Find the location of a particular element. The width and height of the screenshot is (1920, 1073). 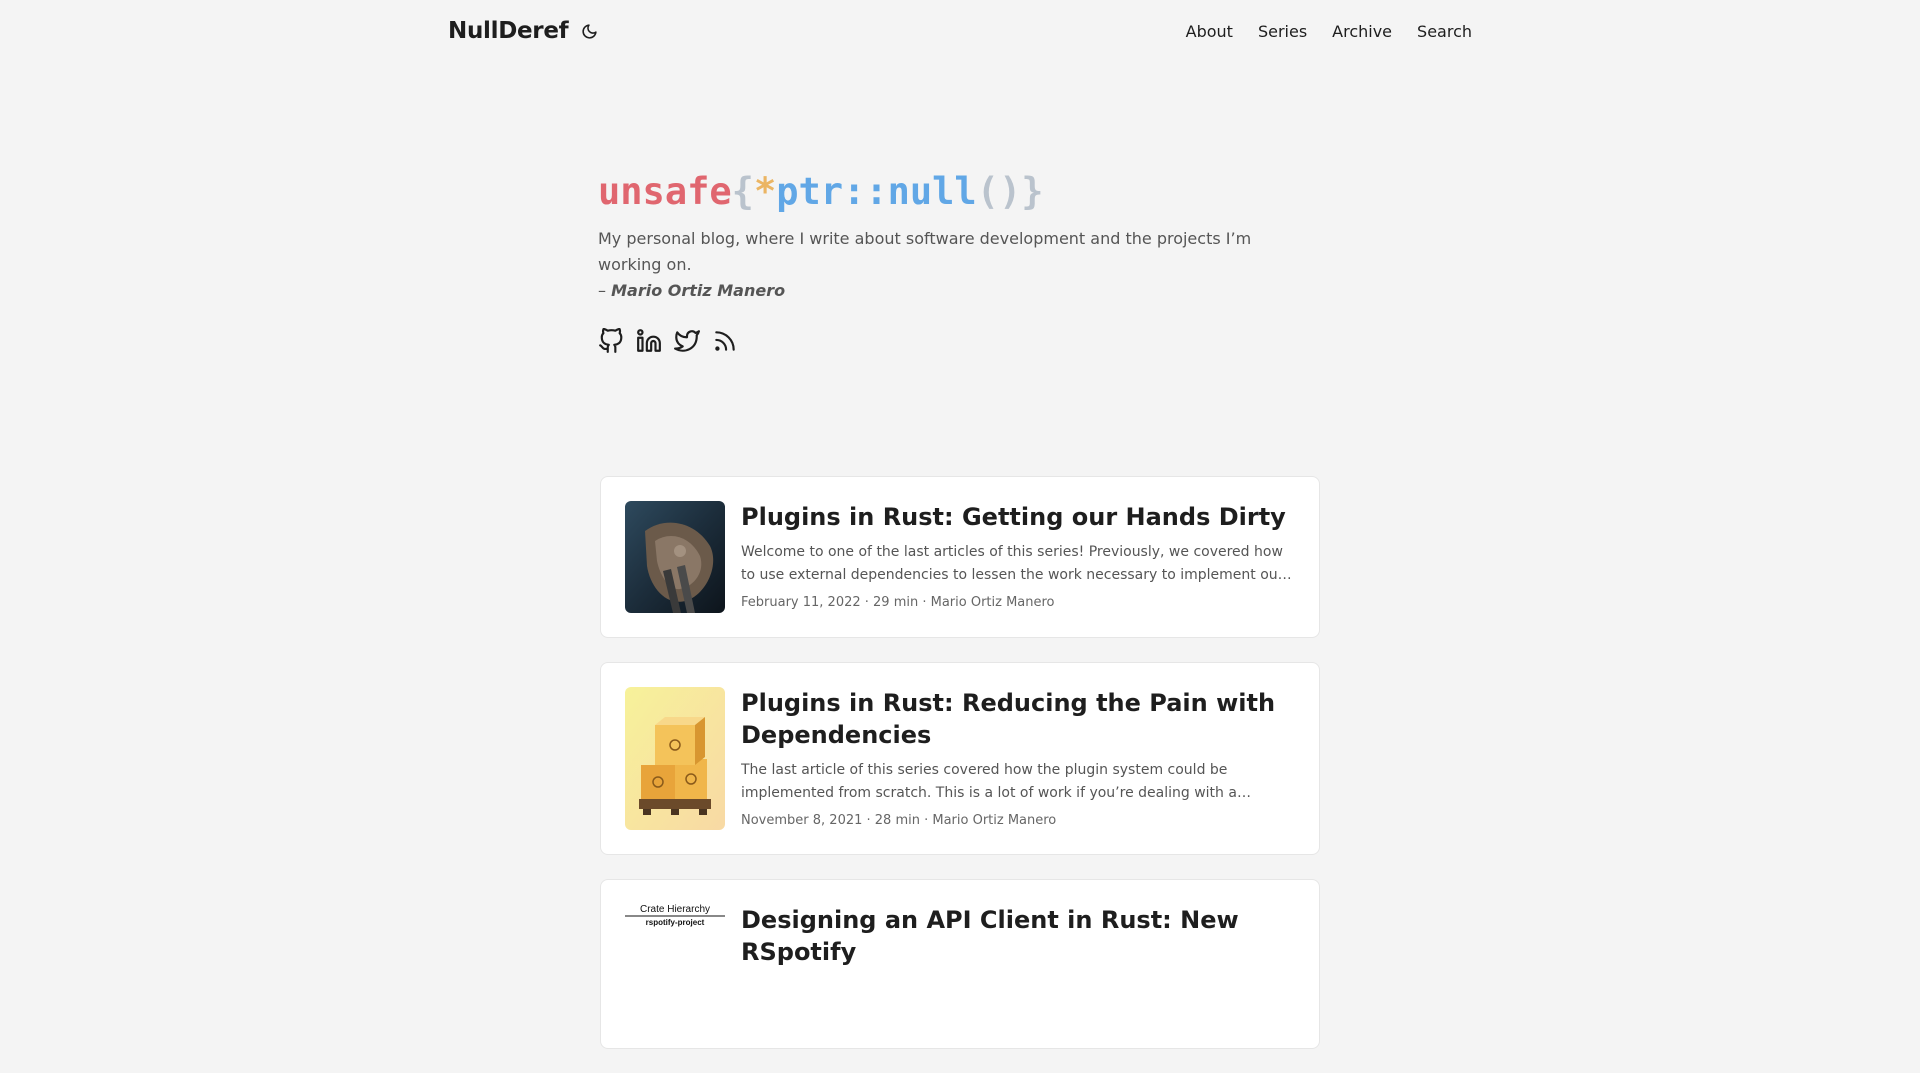

crate-hierarchy-image: Crate Hierarchy rspotify-project is located at coordinates (675, 964).